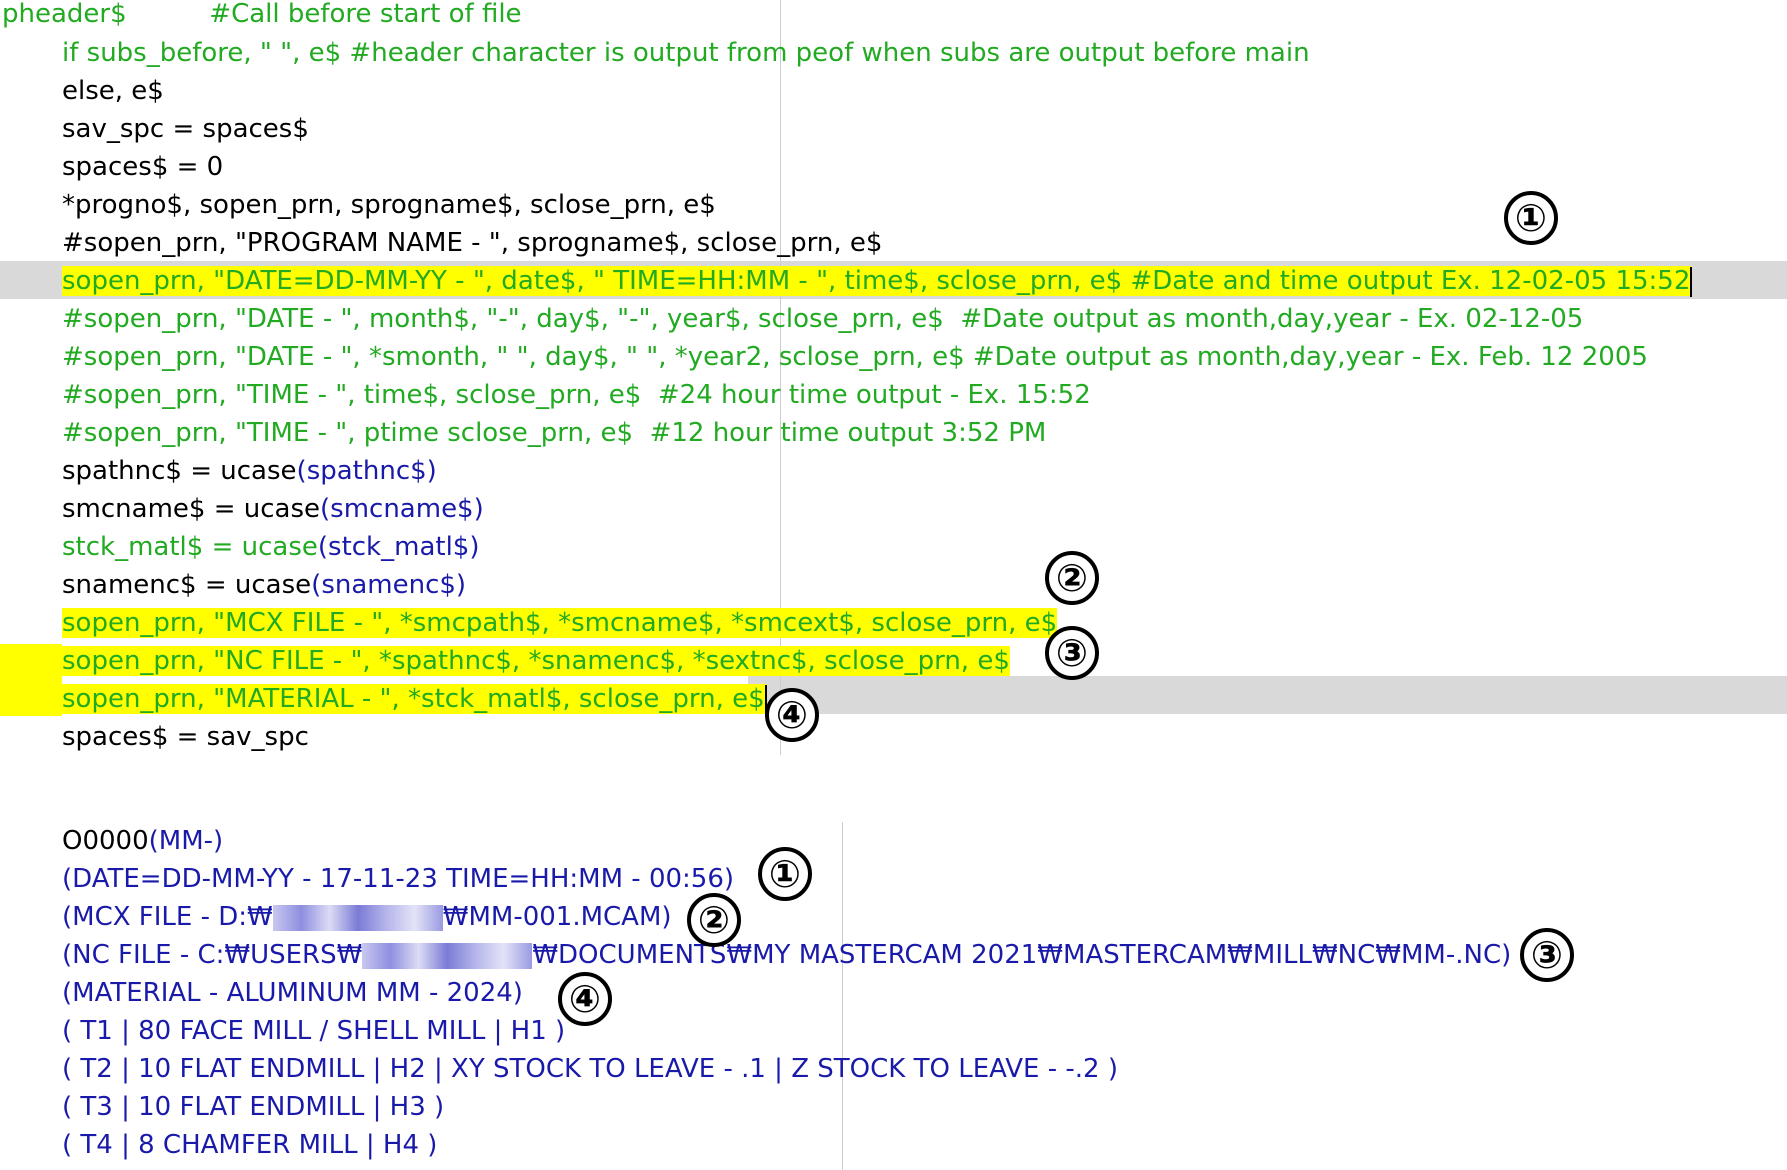 This screenshot has height=1170, width=1787. Describe the element at coordinates (585, 999) in the screenshot. I see `callout-badge-4-bottom: ④` at that location.